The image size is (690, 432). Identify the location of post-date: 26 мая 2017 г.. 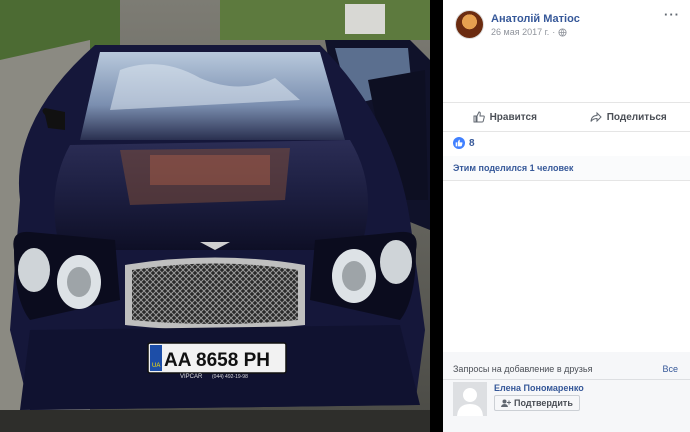
(520, 32).